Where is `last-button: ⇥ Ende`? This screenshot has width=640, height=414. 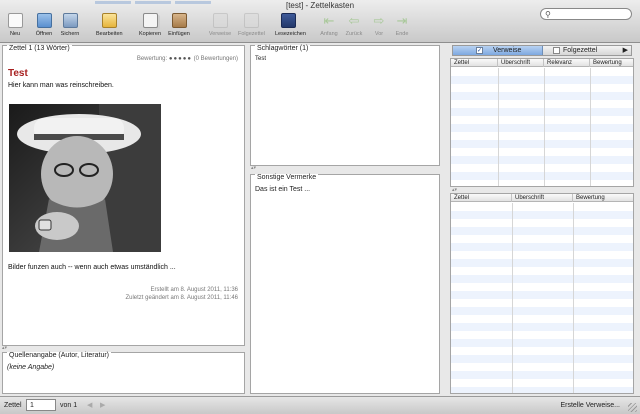 last-button: ⇥ Ende is located at coordinates (402, 25).